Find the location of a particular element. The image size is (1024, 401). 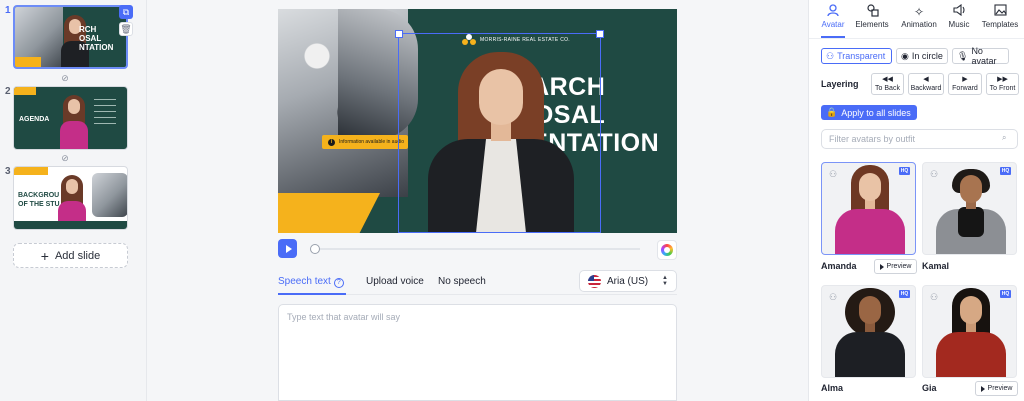

lock-icon: 🔒 is located at coordinates (832, 112).